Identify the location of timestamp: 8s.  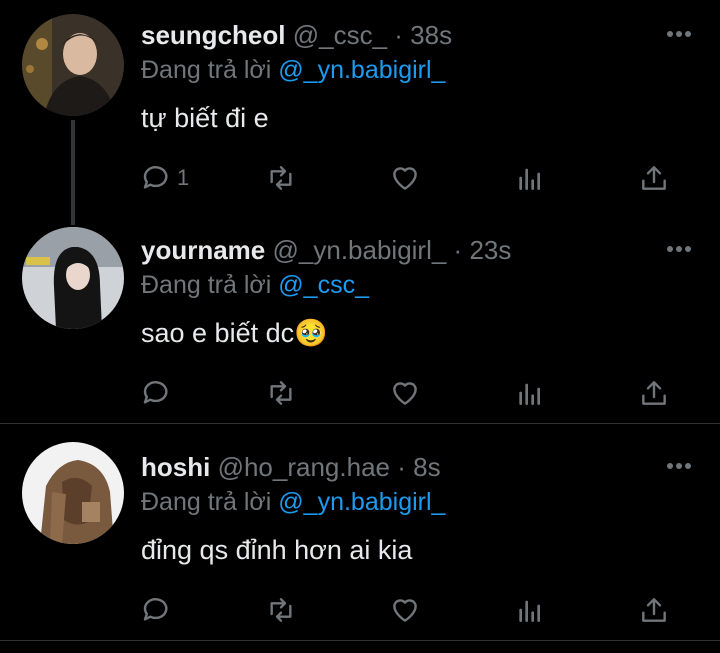
(426, 467).